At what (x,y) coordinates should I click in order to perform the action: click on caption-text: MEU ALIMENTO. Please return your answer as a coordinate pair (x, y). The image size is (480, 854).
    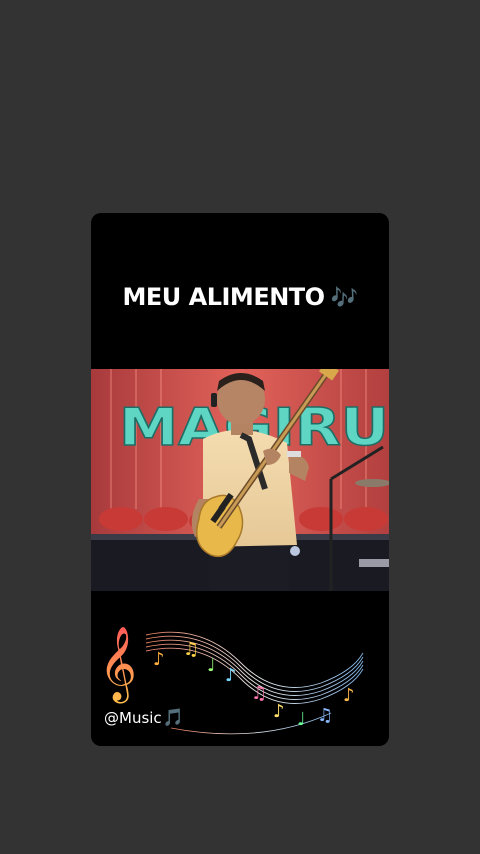
    Looking at the image, I should click on (224, 297).